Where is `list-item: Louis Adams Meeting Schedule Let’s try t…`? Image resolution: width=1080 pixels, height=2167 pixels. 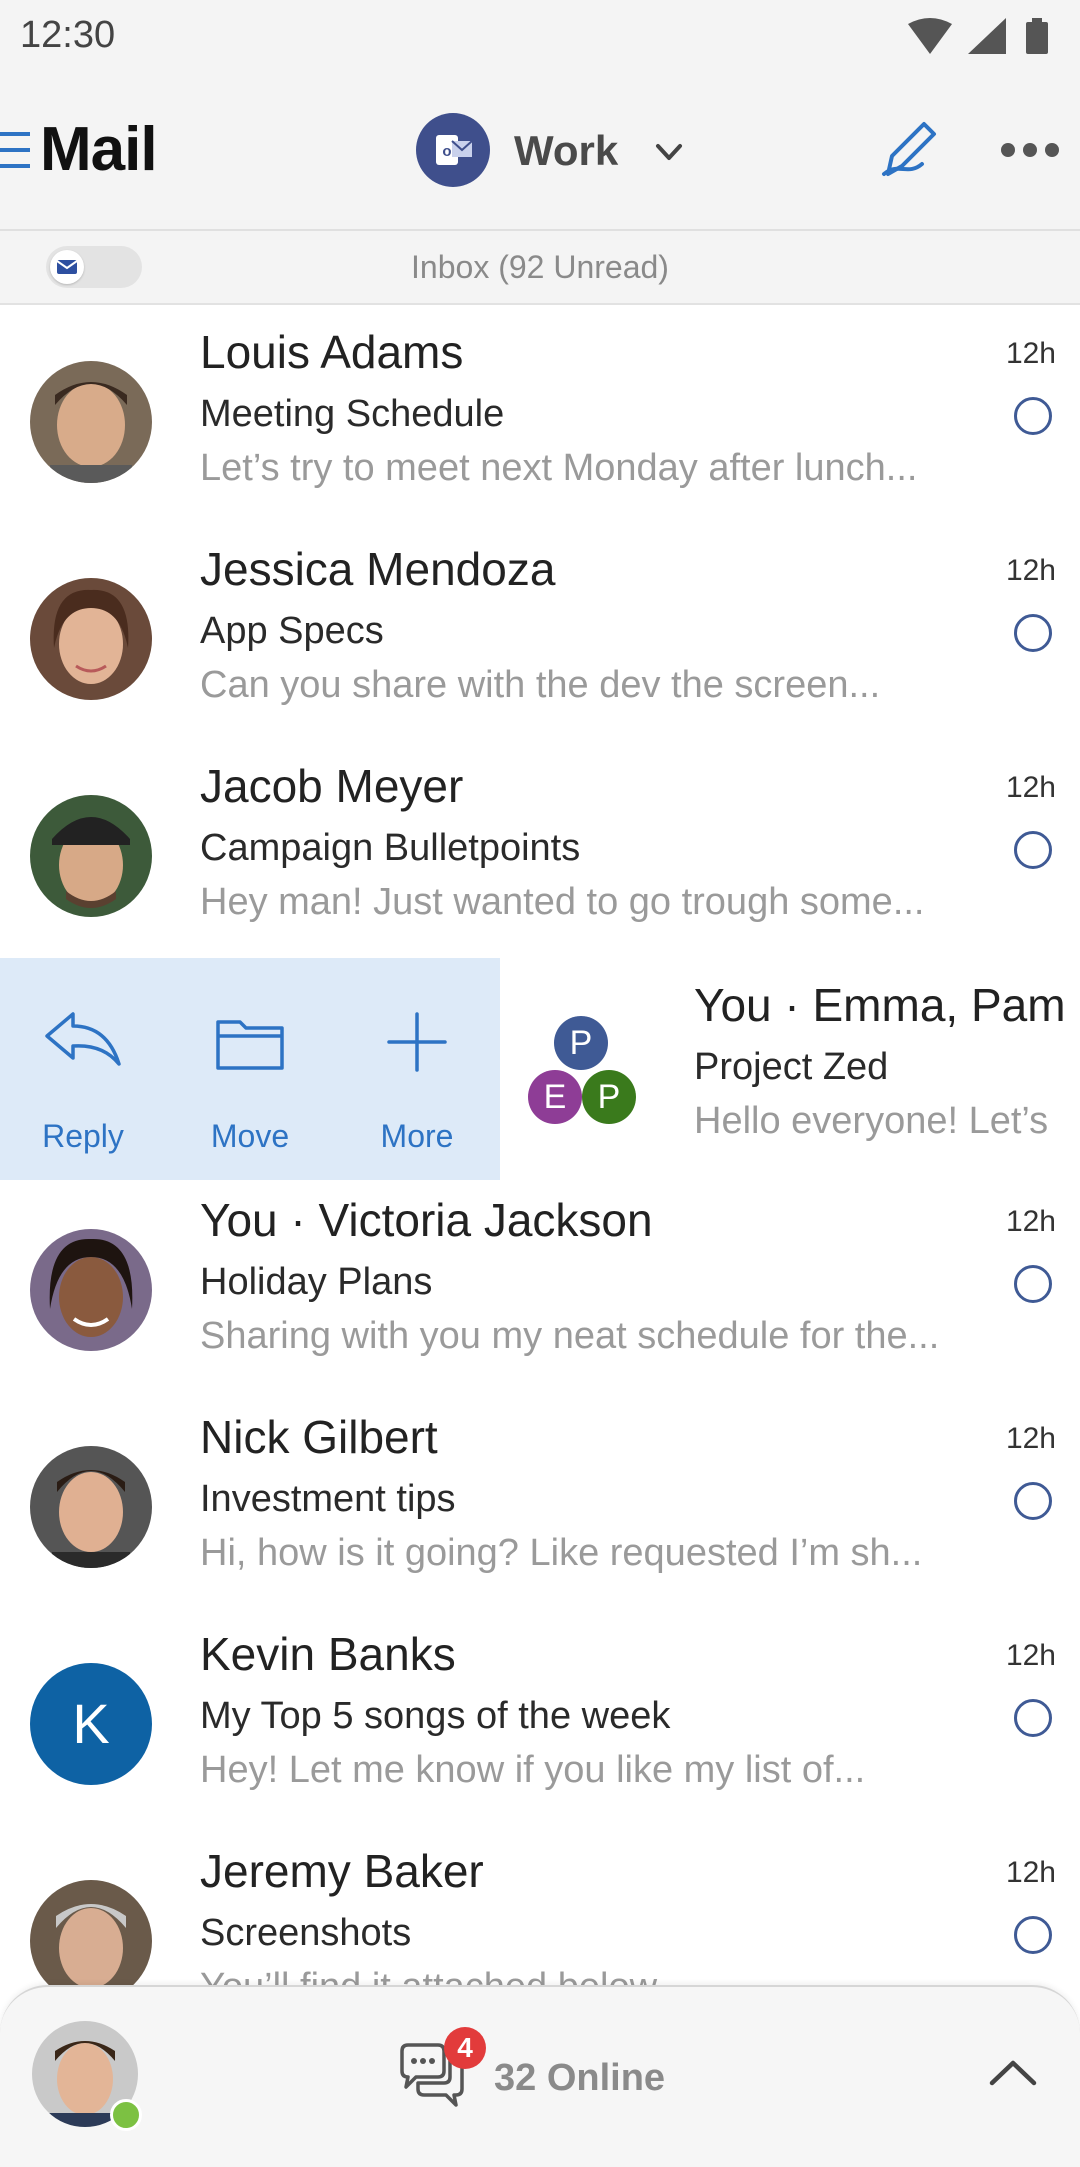
list-item: Louis Adams Meeting Schedule Let’s try t… is located at coordinates (540, 413).